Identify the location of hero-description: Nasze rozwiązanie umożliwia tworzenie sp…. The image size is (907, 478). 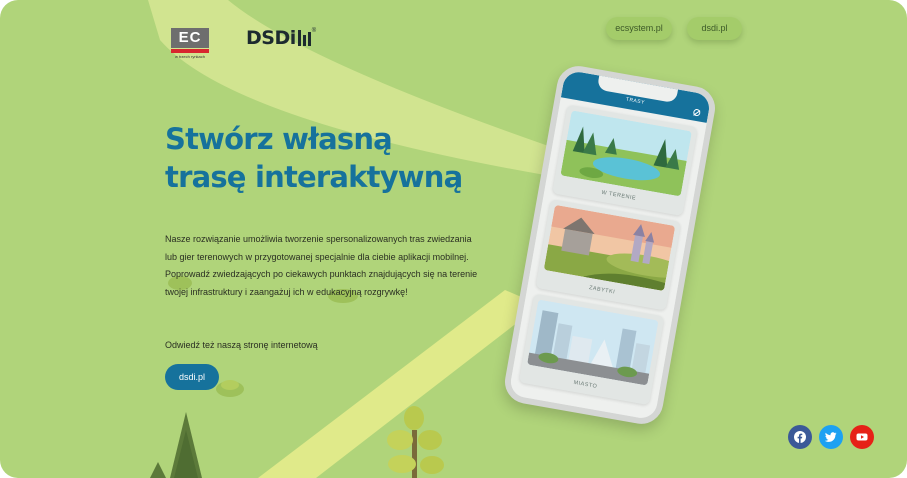
(321, 265).